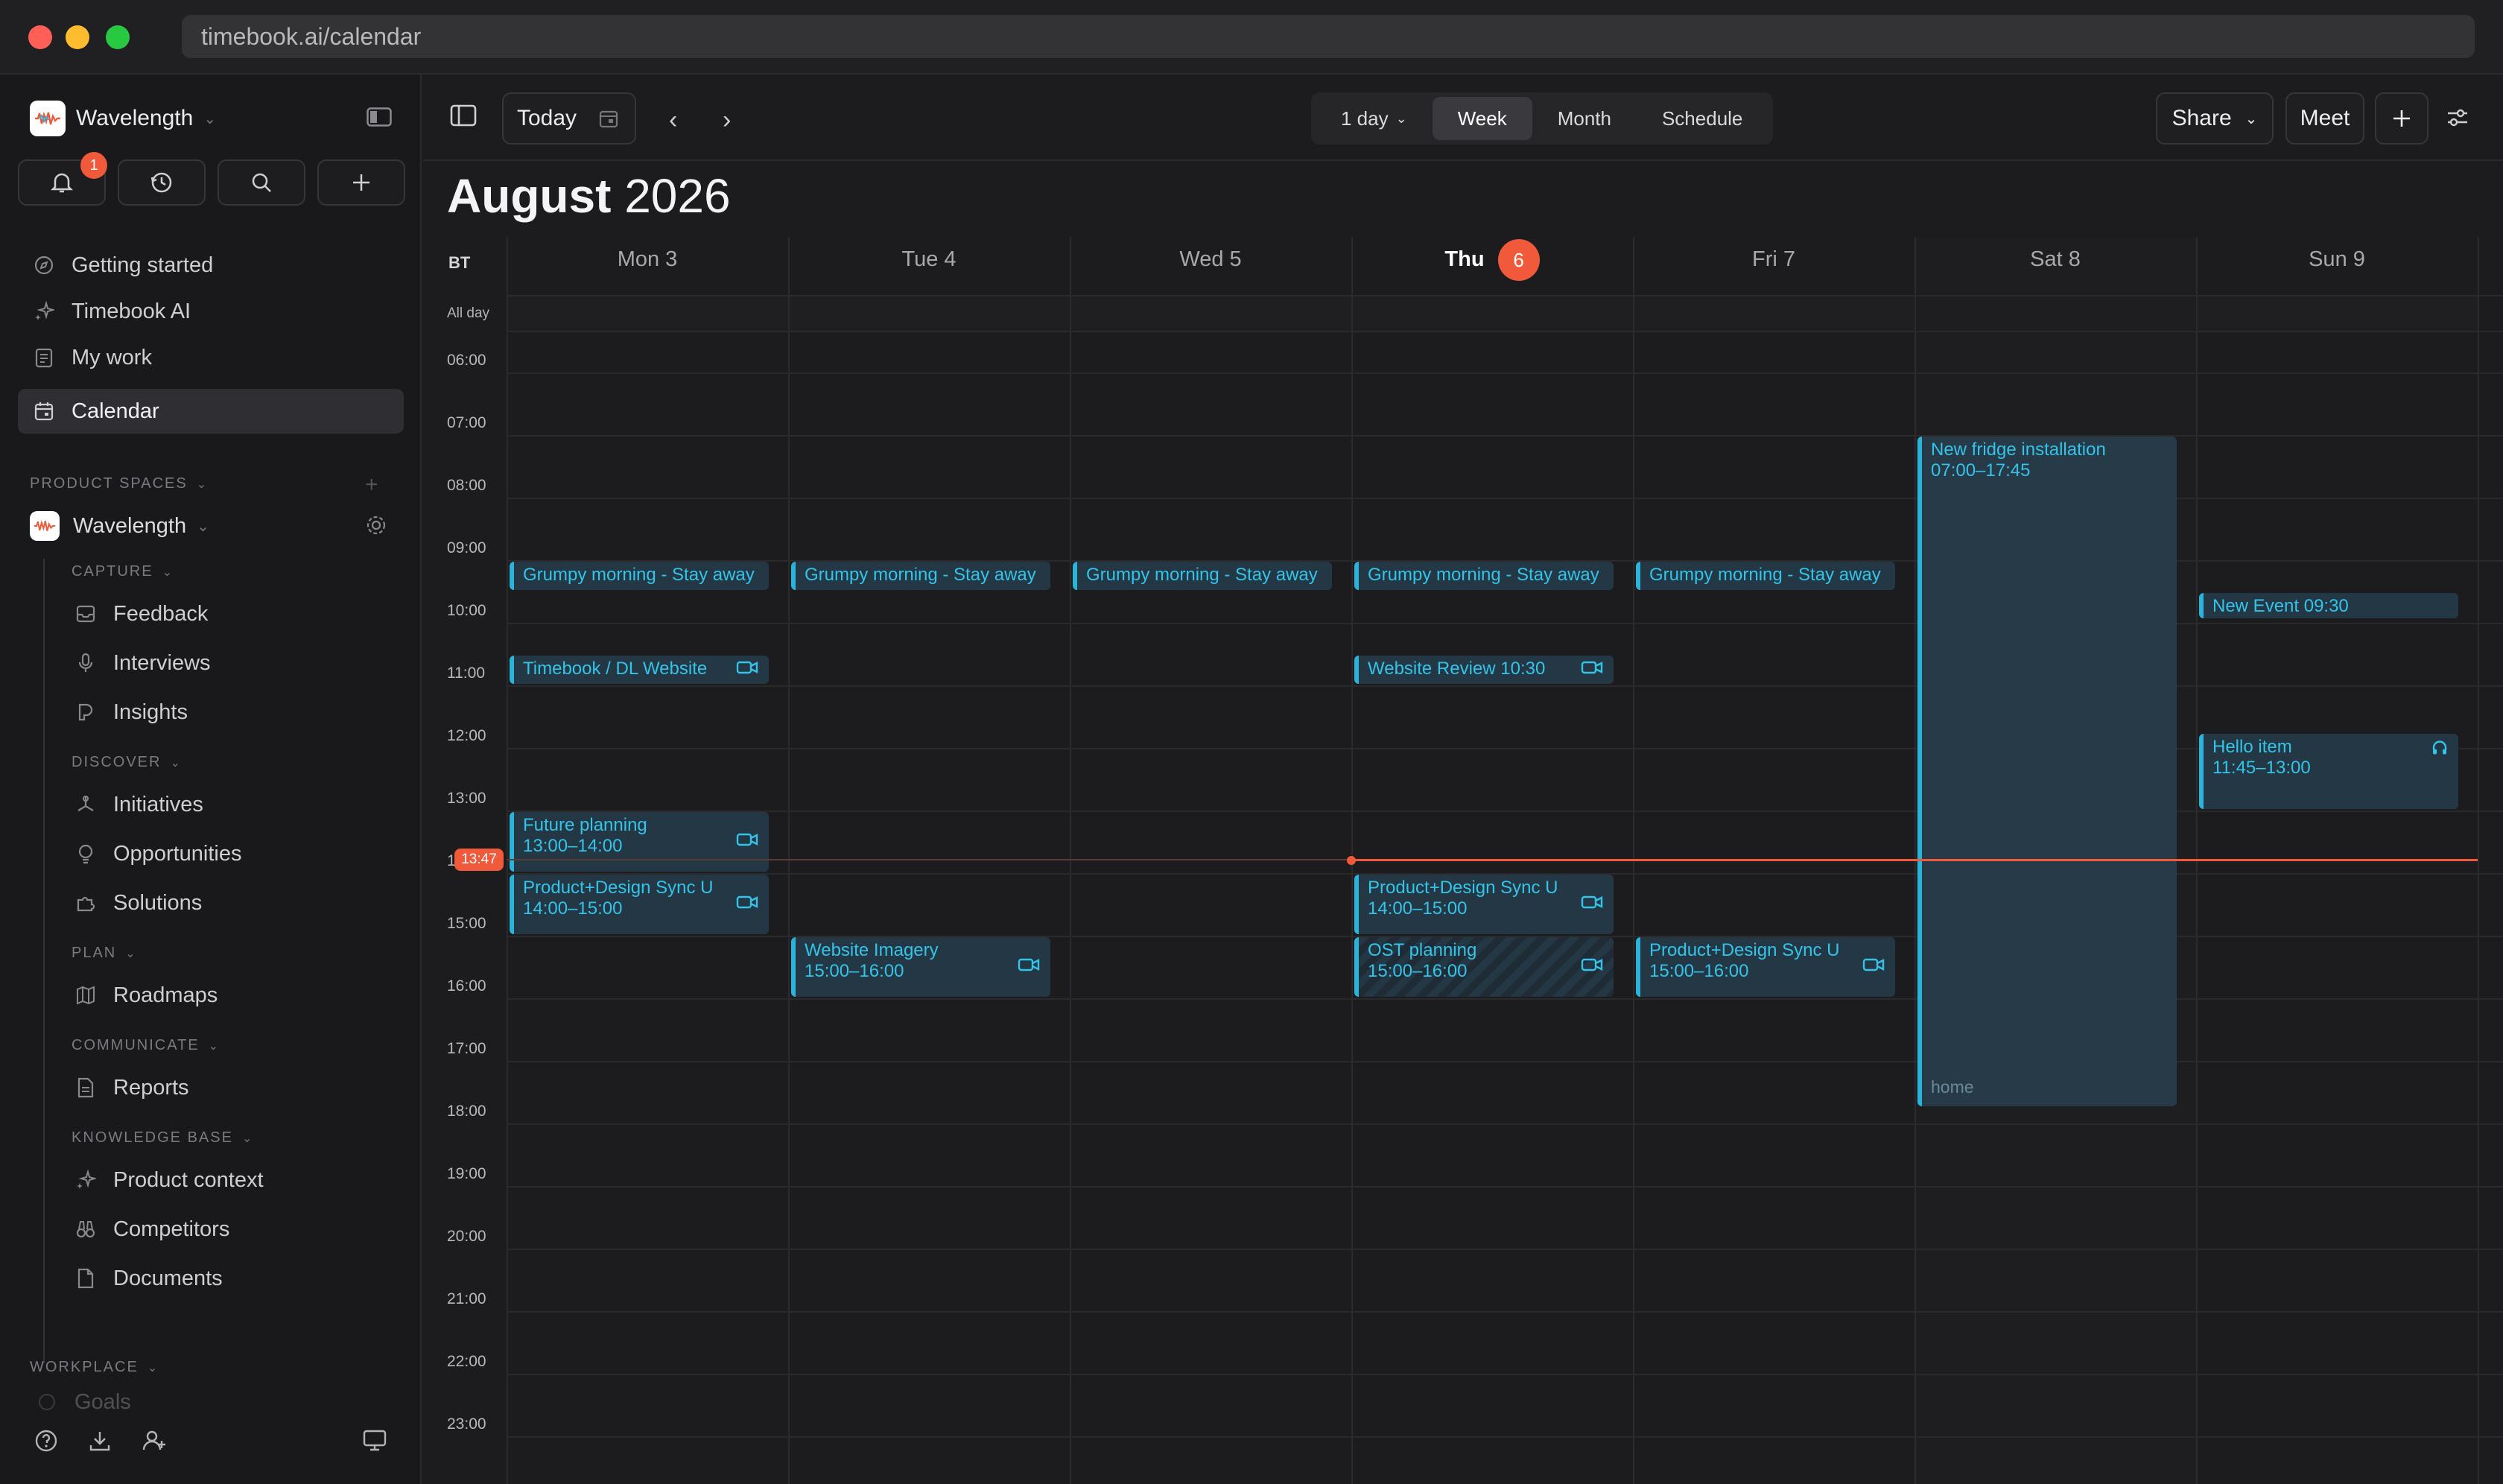 This screenshot has height=1484, width=2503. What do you see at coordinates (152, 1229) in the screenshot?
I see `sidebar-item-competitors: Competitors` at bounding box center [152, 1229].